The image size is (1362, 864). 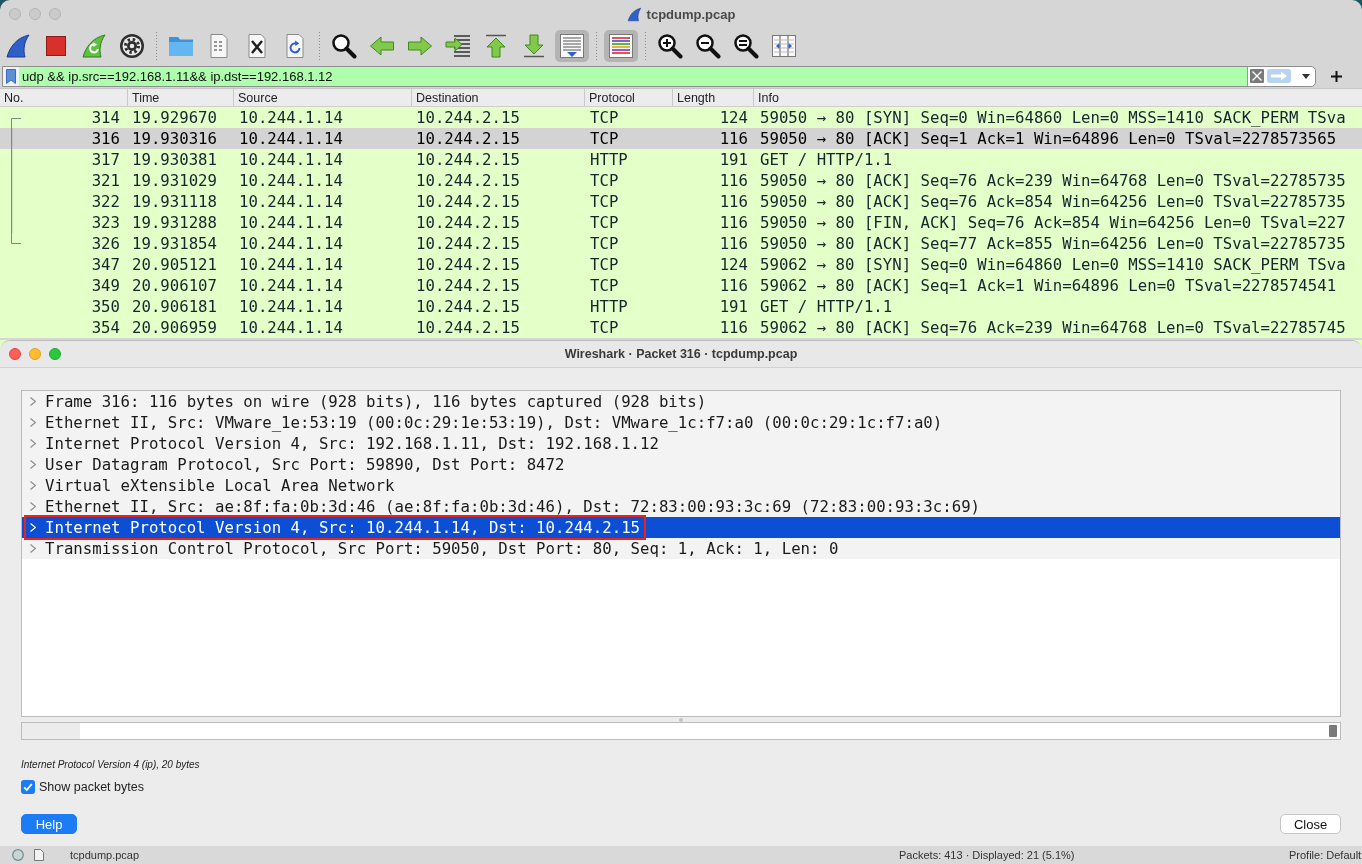 I want to click on up-arrow-icon, so click(x=496, y=46).